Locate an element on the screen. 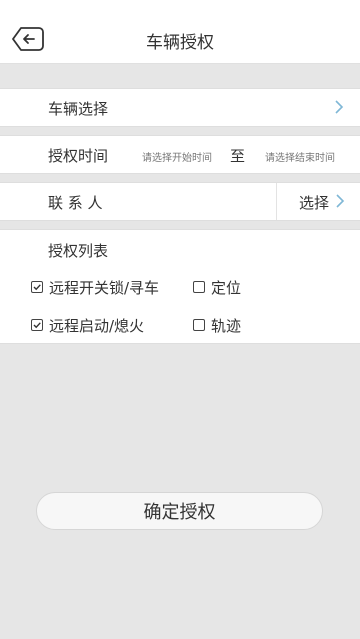  permission-label: 远程启动/熄火 is located at coordinates (97, 325).